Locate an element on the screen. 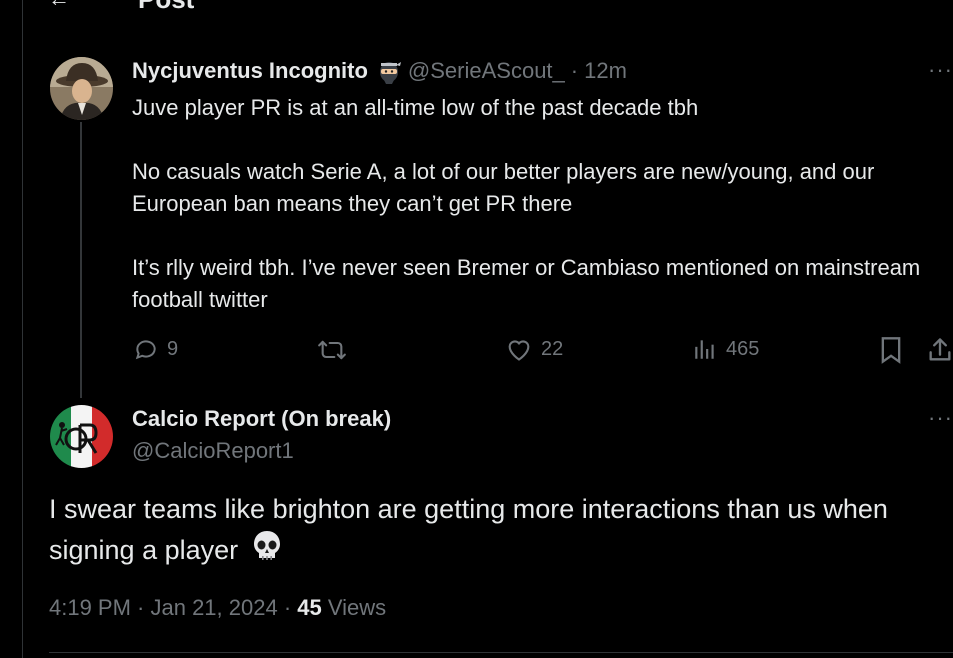  analytics-icon is located at coordinates (704, 349).